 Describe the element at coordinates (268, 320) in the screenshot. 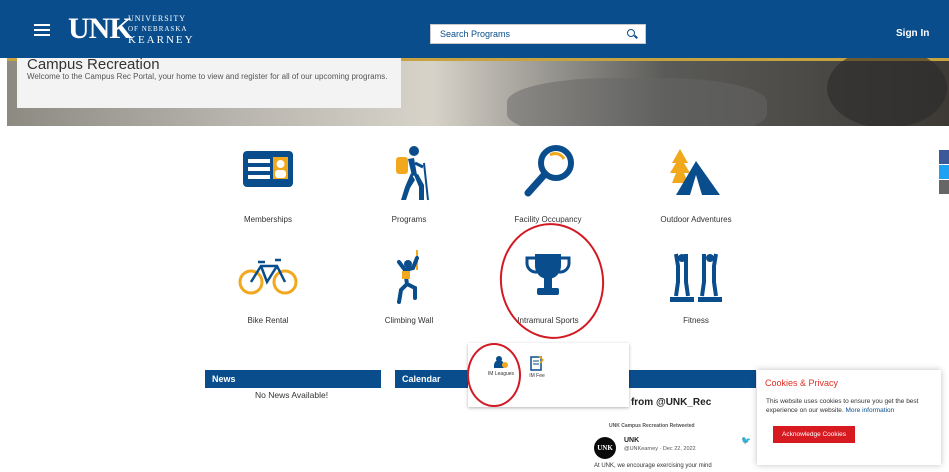

I see `tile-label: Bike Rental` at that location.